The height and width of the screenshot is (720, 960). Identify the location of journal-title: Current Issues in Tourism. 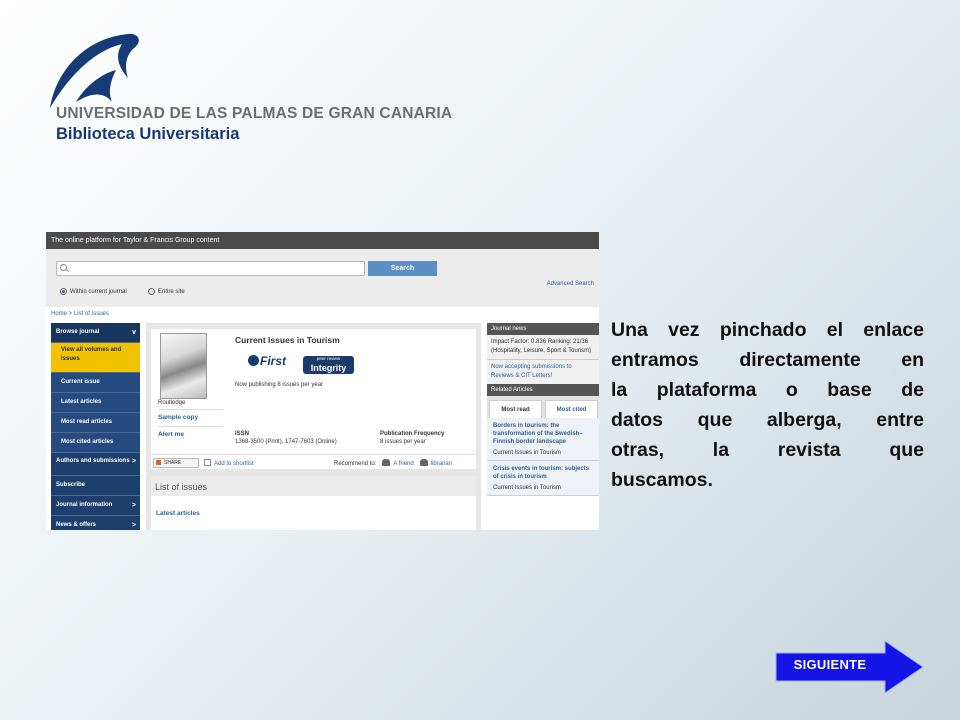
(287, 340).